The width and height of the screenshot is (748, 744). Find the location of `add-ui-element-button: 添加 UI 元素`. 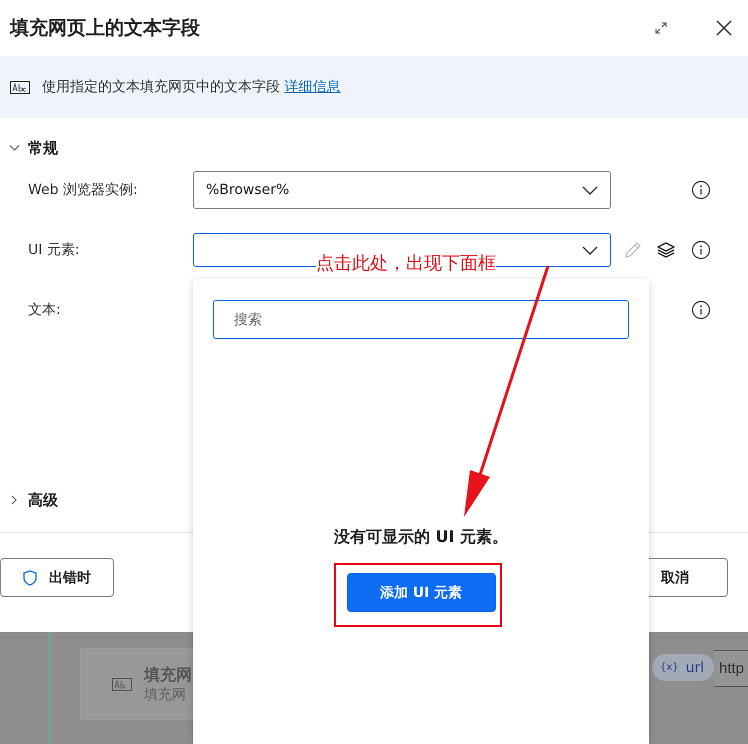

add-ui-element-button: 添加 UI 元素 is located at coordinates (421, 592).